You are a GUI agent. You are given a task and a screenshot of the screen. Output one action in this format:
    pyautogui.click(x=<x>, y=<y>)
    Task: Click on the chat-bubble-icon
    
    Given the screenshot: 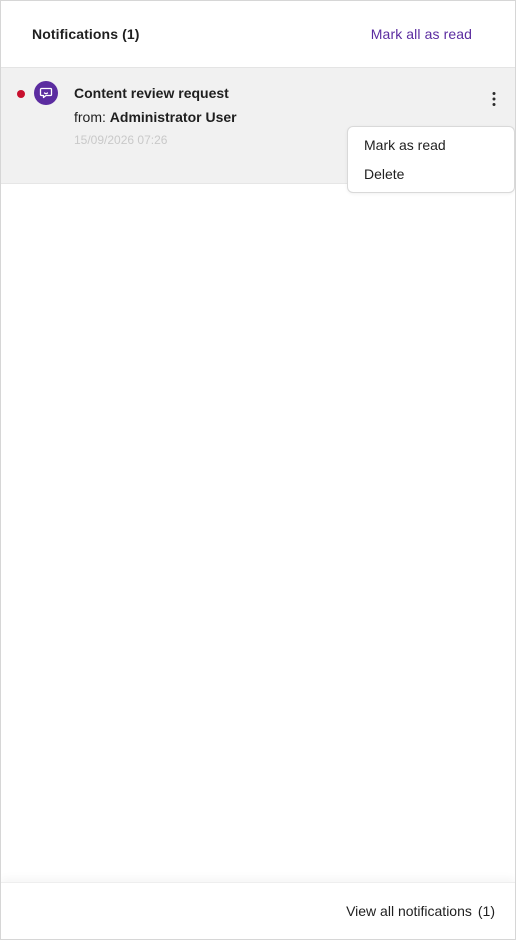 What is the action you would take?
    pyautogui.click(x=46, y=93)
    